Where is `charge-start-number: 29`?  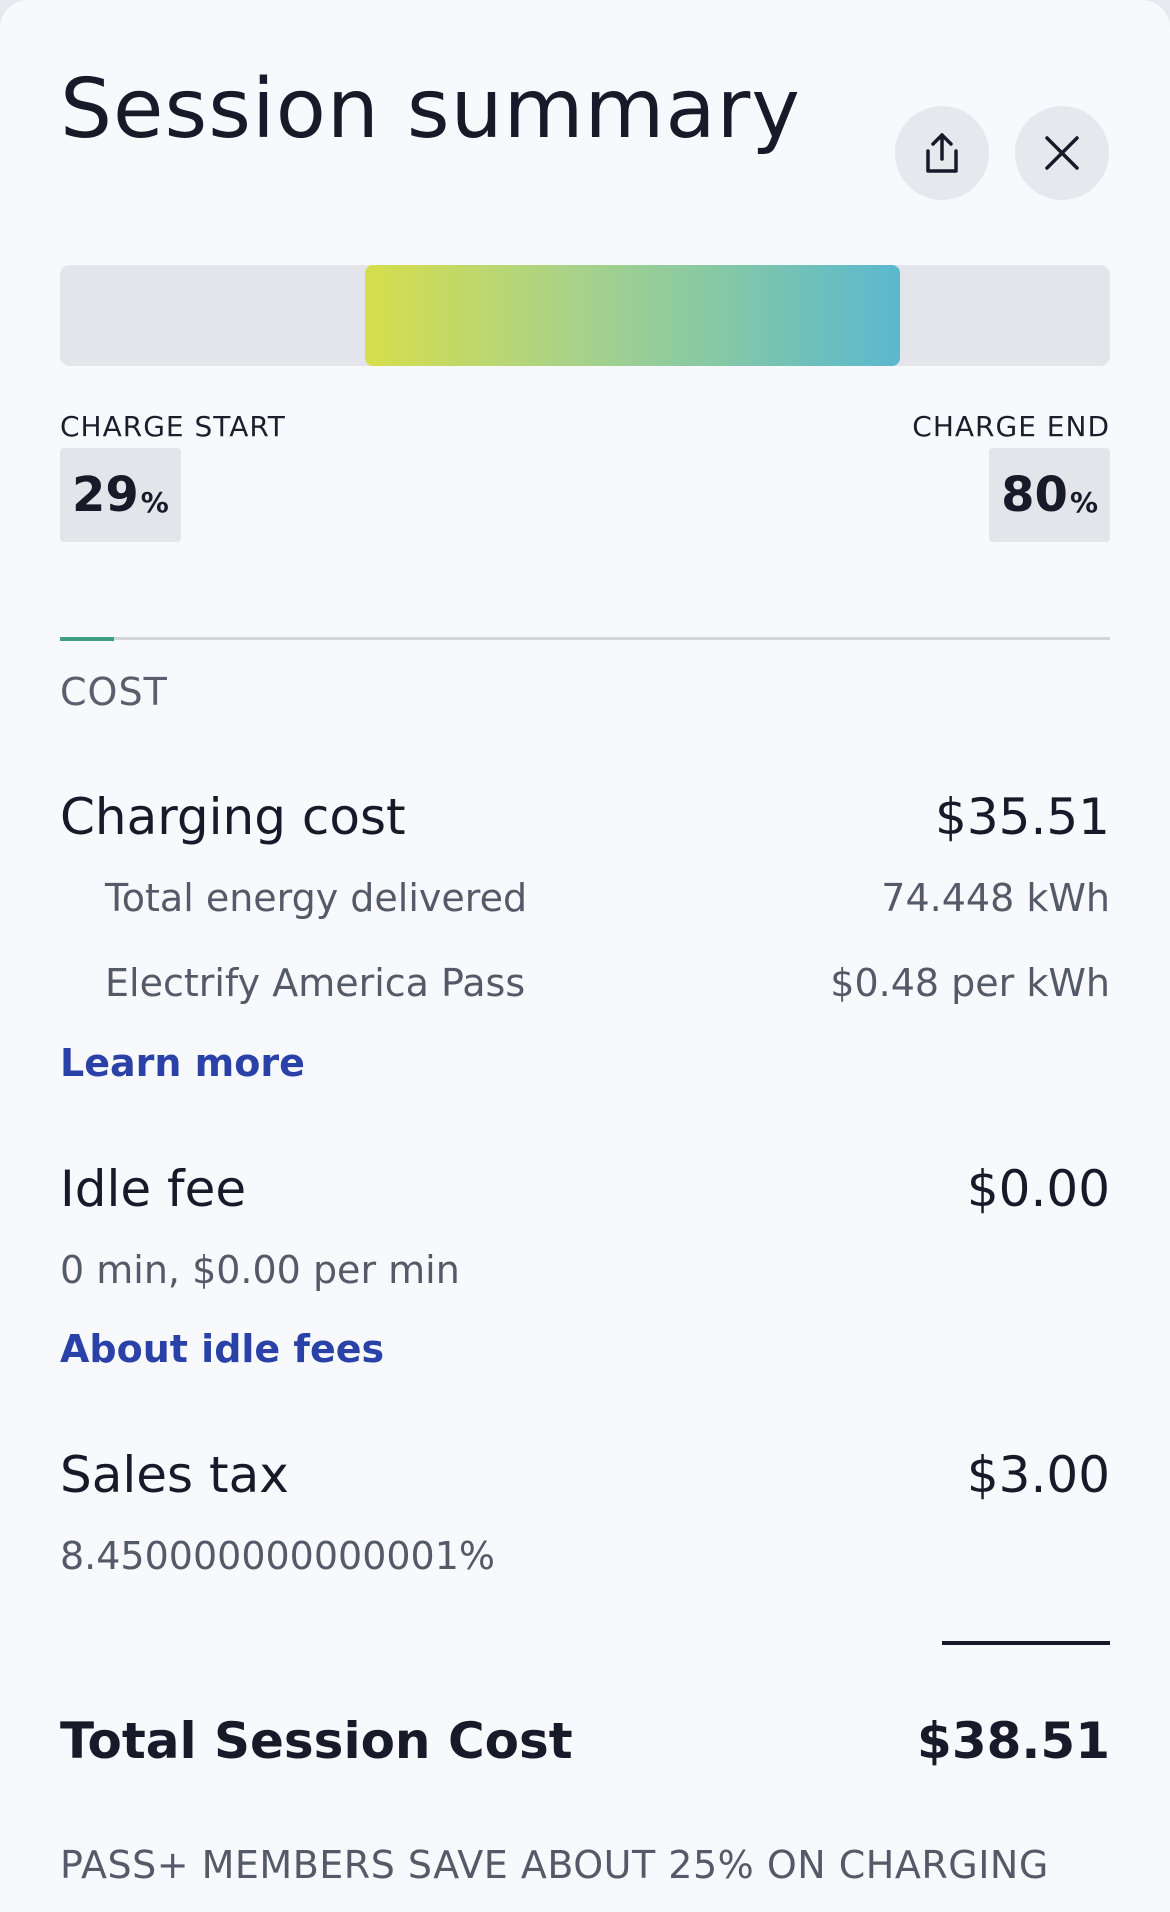 charge-start-number: 29 is located at coordinates (105, 495).